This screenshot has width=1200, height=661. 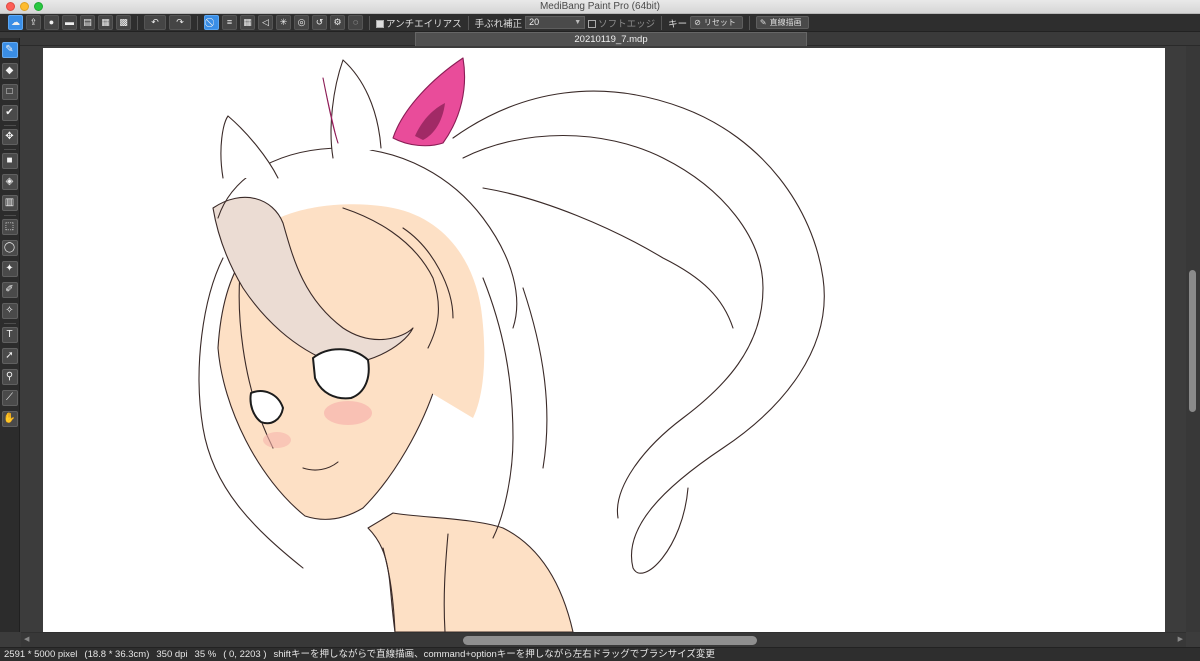 I want to click on snap-parallel-icon: ≡, so click(x=229, y=22).